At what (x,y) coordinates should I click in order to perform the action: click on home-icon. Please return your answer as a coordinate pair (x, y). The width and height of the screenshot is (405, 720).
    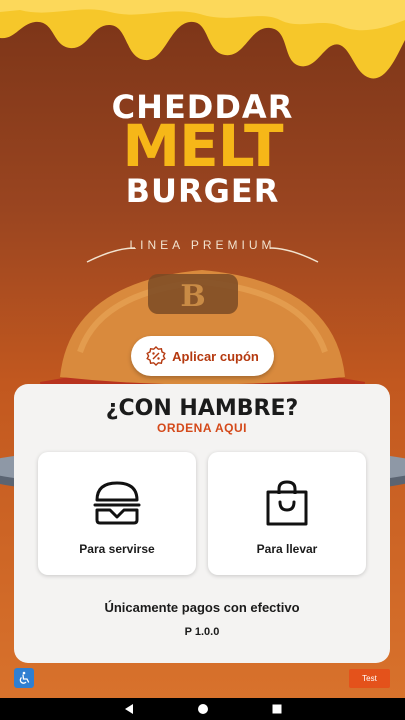
    Looking at the image, I should click on (202, 709).